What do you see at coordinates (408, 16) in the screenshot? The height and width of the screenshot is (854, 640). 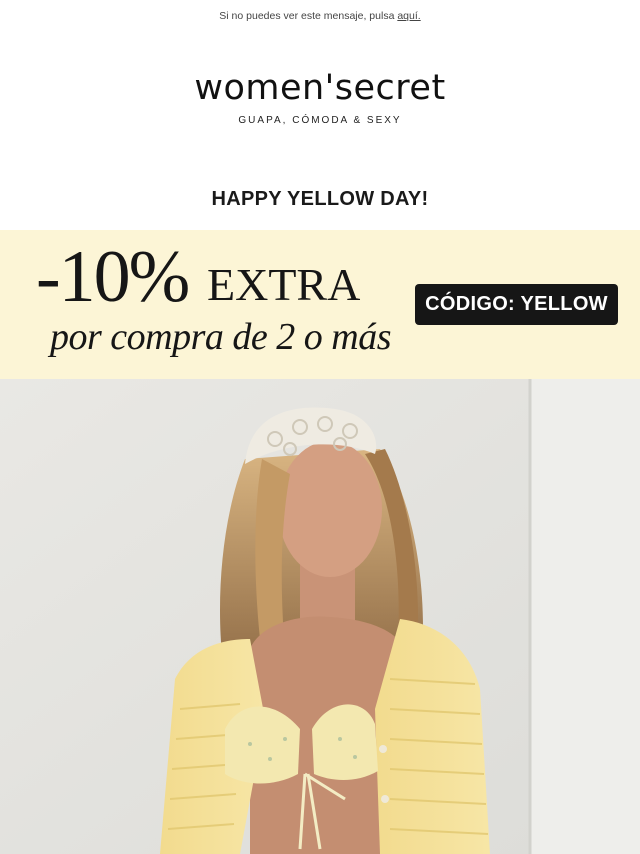 I see `view-online-link: aquí.` at bounding box center [408, 16].